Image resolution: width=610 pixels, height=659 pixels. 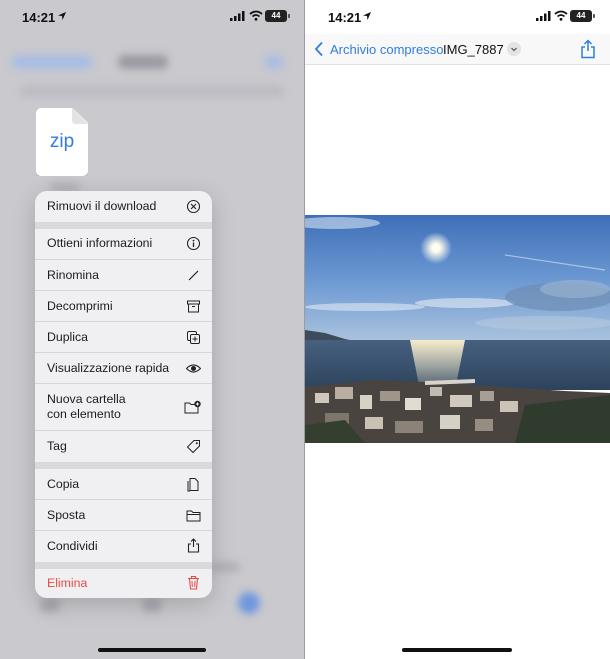 What do you see at coordinates (193, 545) in the screenshot?
I see `share-icon` at bounding box center [193, 545].